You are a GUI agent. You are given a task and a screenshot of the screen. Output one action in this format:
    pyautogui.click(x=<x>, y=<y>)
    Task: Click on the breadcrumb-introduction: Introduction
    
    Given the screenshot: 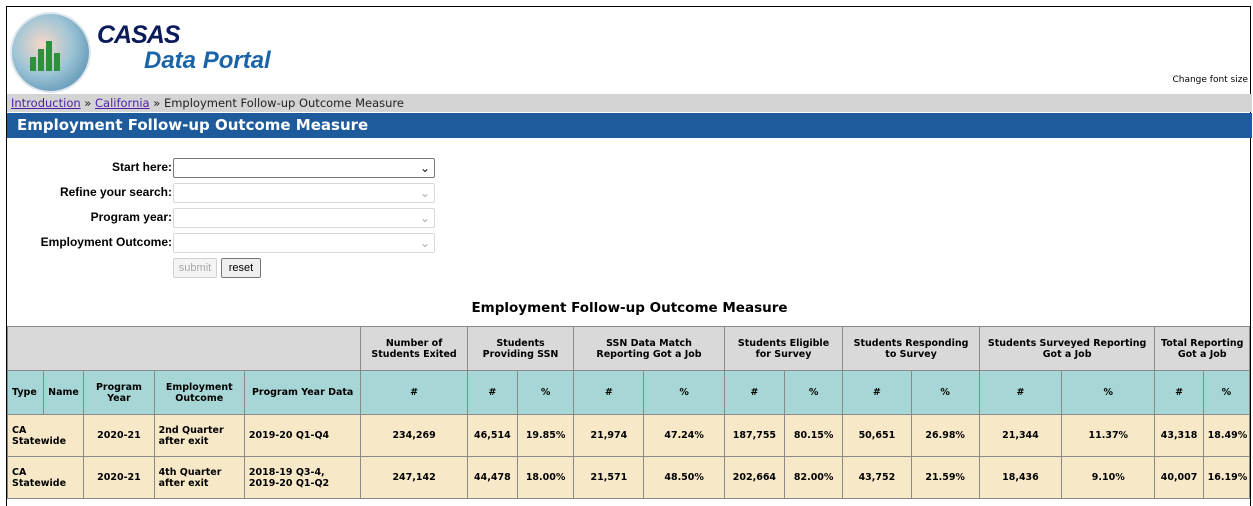 What is the action you would take?
    pyautogui.click(x=46, y=103)
    